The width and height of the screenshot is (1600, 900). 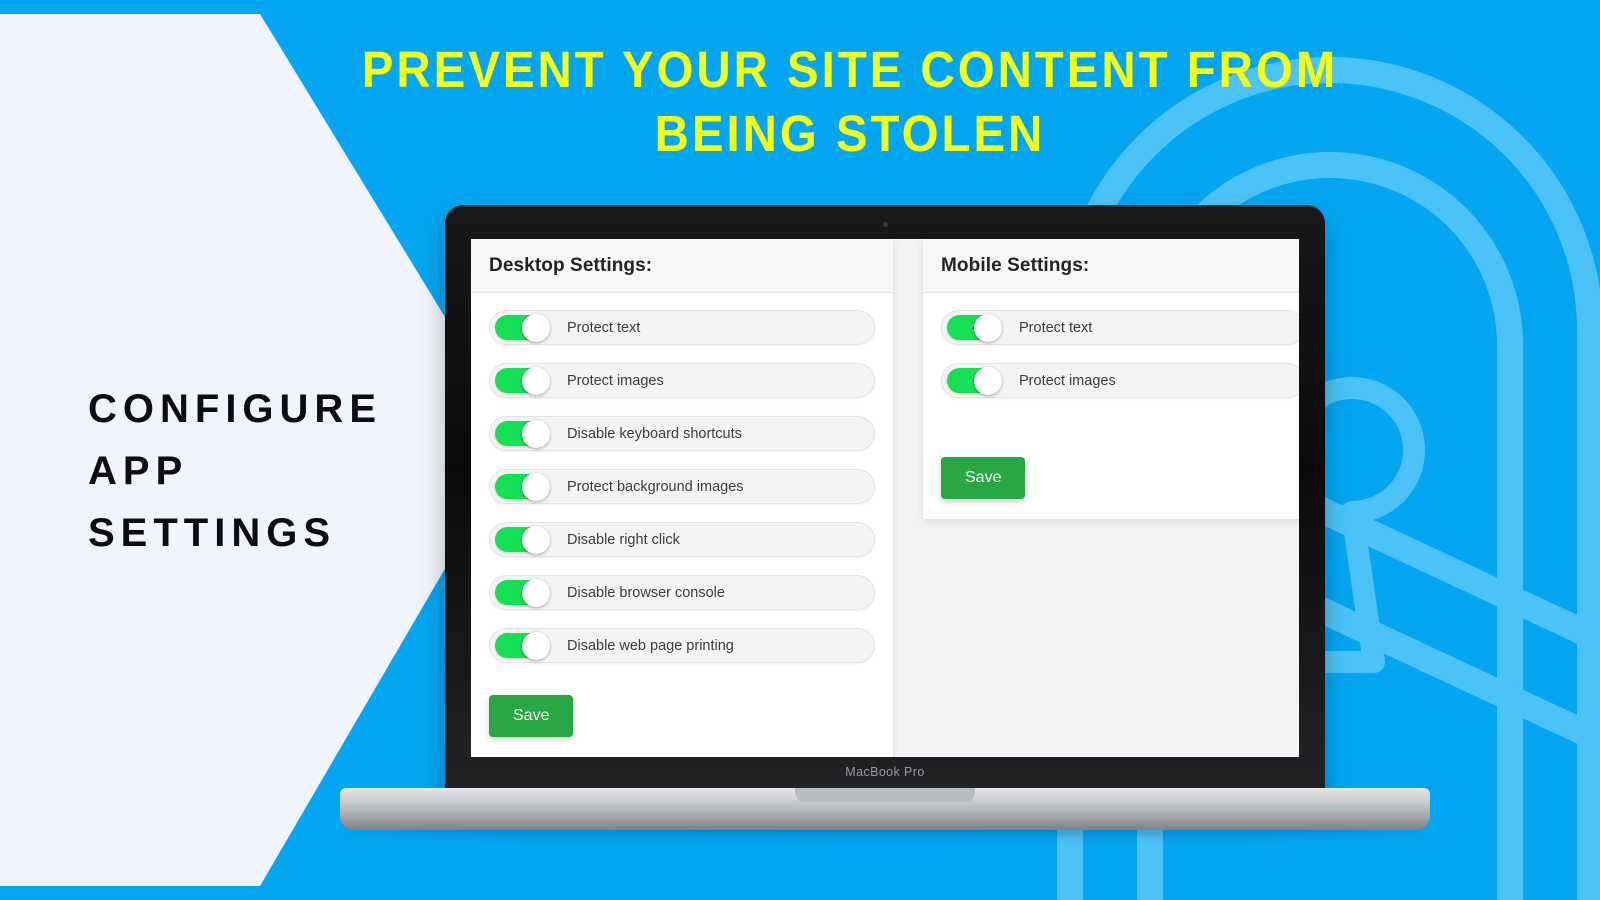 What do you see at coordinates (571, 265) in the screenshot?
I see `desktop-settings-title: Desktop Settings:` at bounding box center [571, 265].